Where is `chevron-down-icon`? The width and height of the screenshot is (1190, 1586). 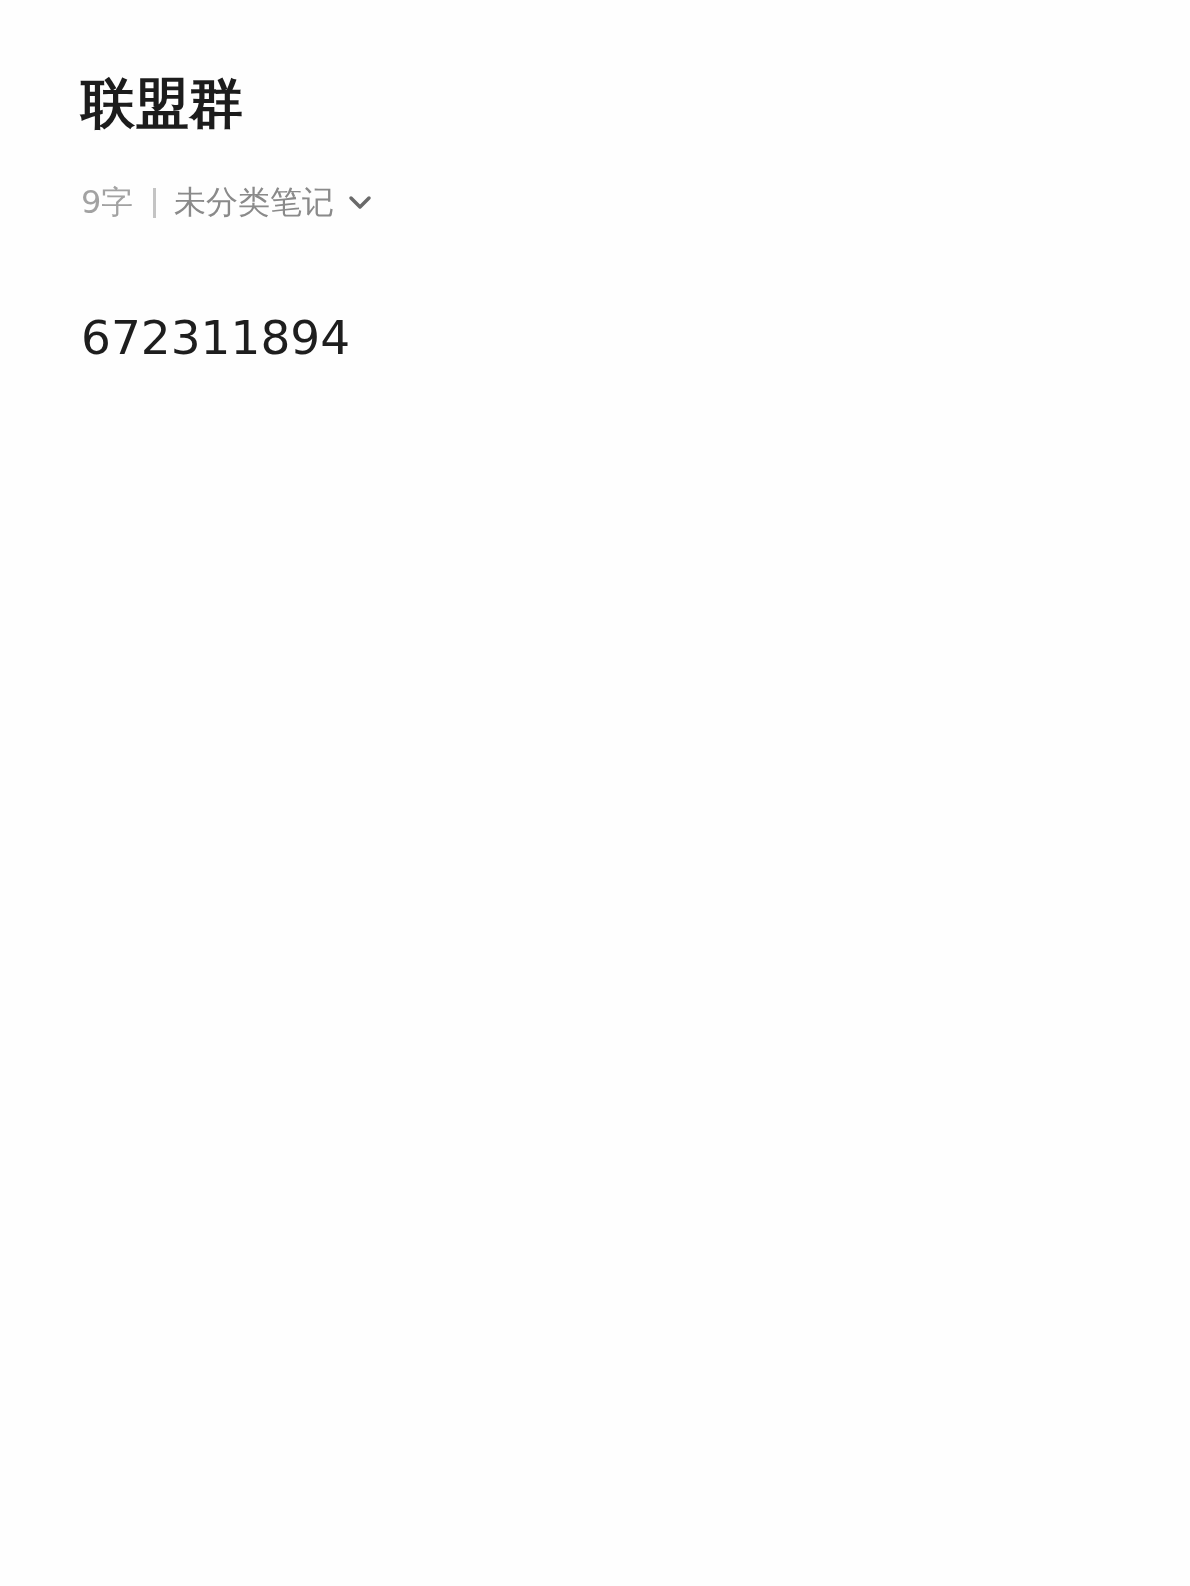 chevron-down-icon is located at coordinates (360, 203).